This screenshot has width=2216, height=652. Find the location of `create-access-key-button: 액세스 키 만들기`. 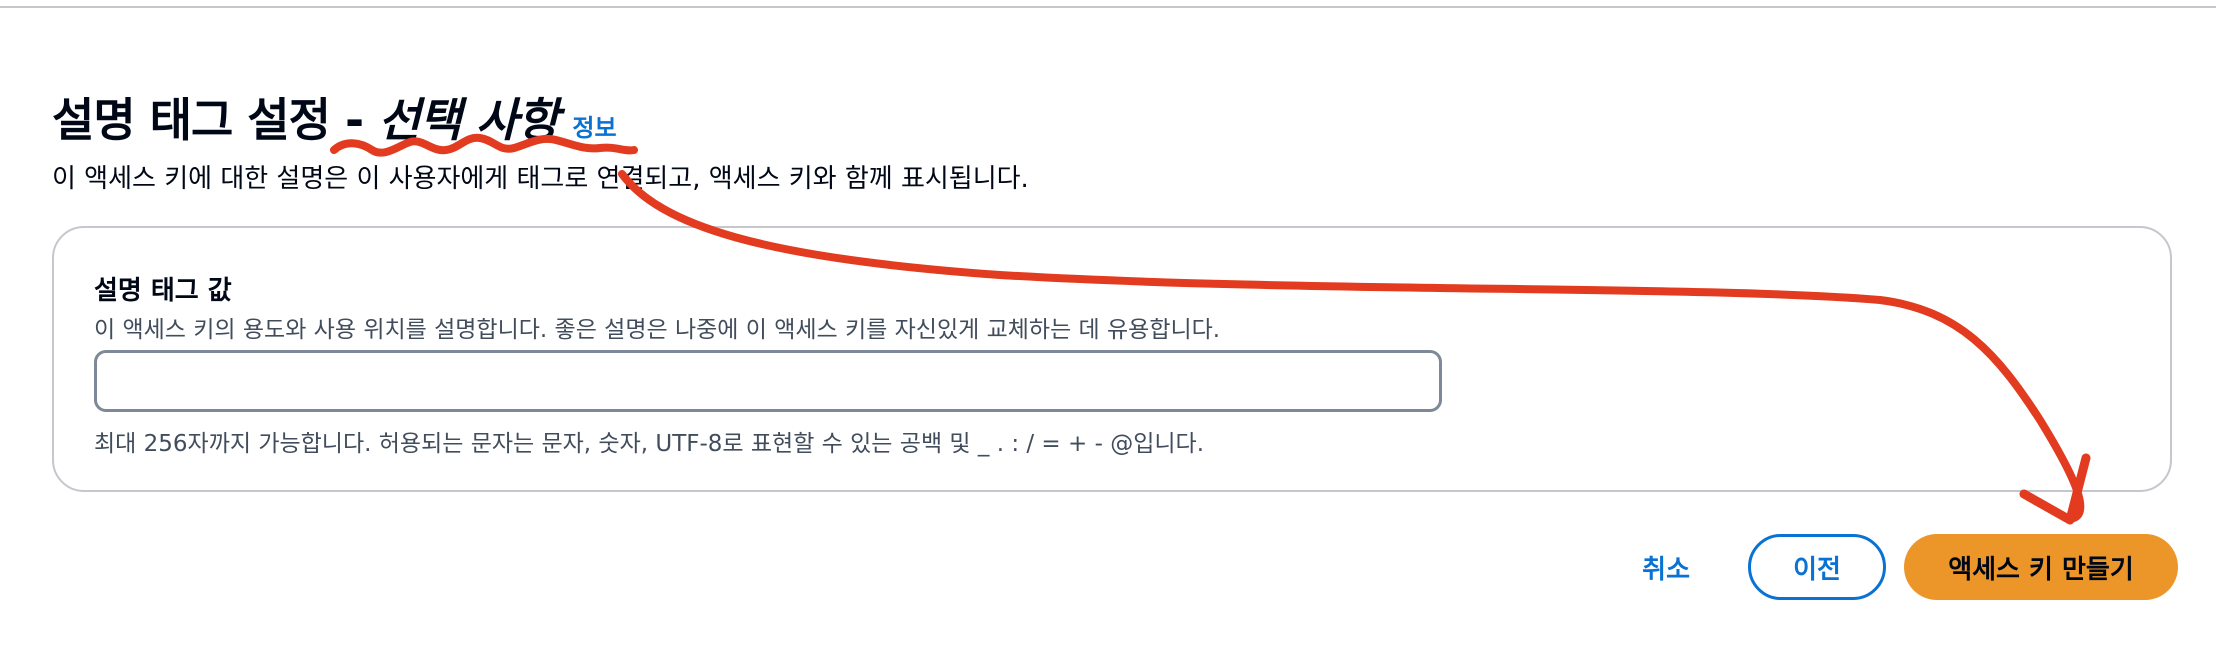

create-access-key-button: 액세스 키 만들기 is located at coordinates (2041, 567).